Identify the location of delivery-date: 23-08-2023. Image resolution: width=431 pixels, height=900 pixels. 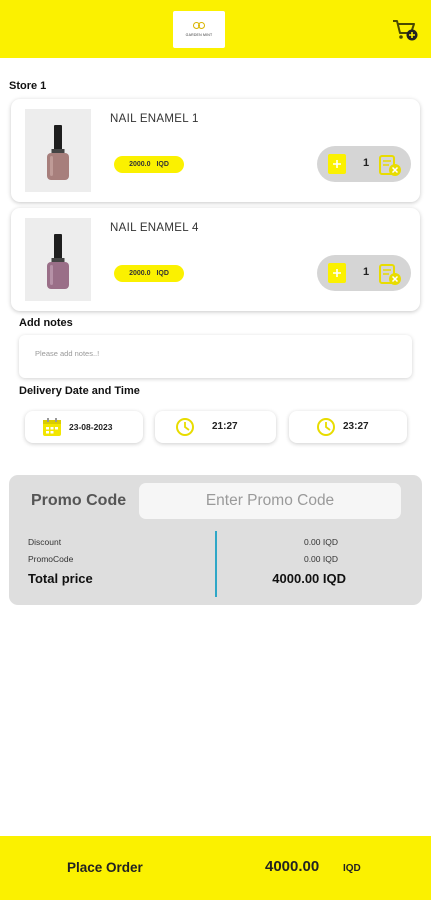
(91, 427).